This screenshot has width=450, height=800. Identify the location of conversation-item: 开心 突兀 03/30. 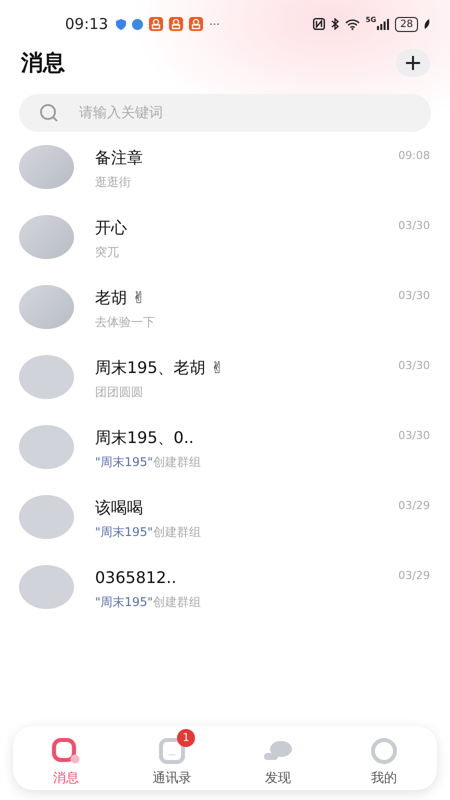
(225, 250).